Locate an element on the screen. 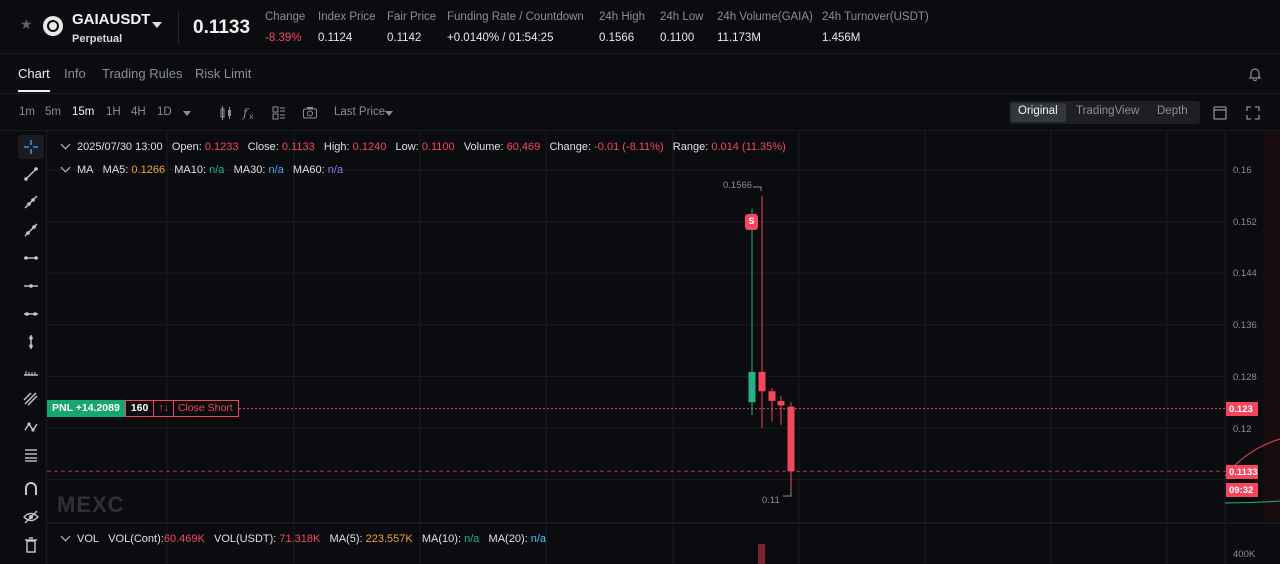 This screenshot has height=564, width=1280. timeframe-5m: 5m is located at coordinates (53, 112).